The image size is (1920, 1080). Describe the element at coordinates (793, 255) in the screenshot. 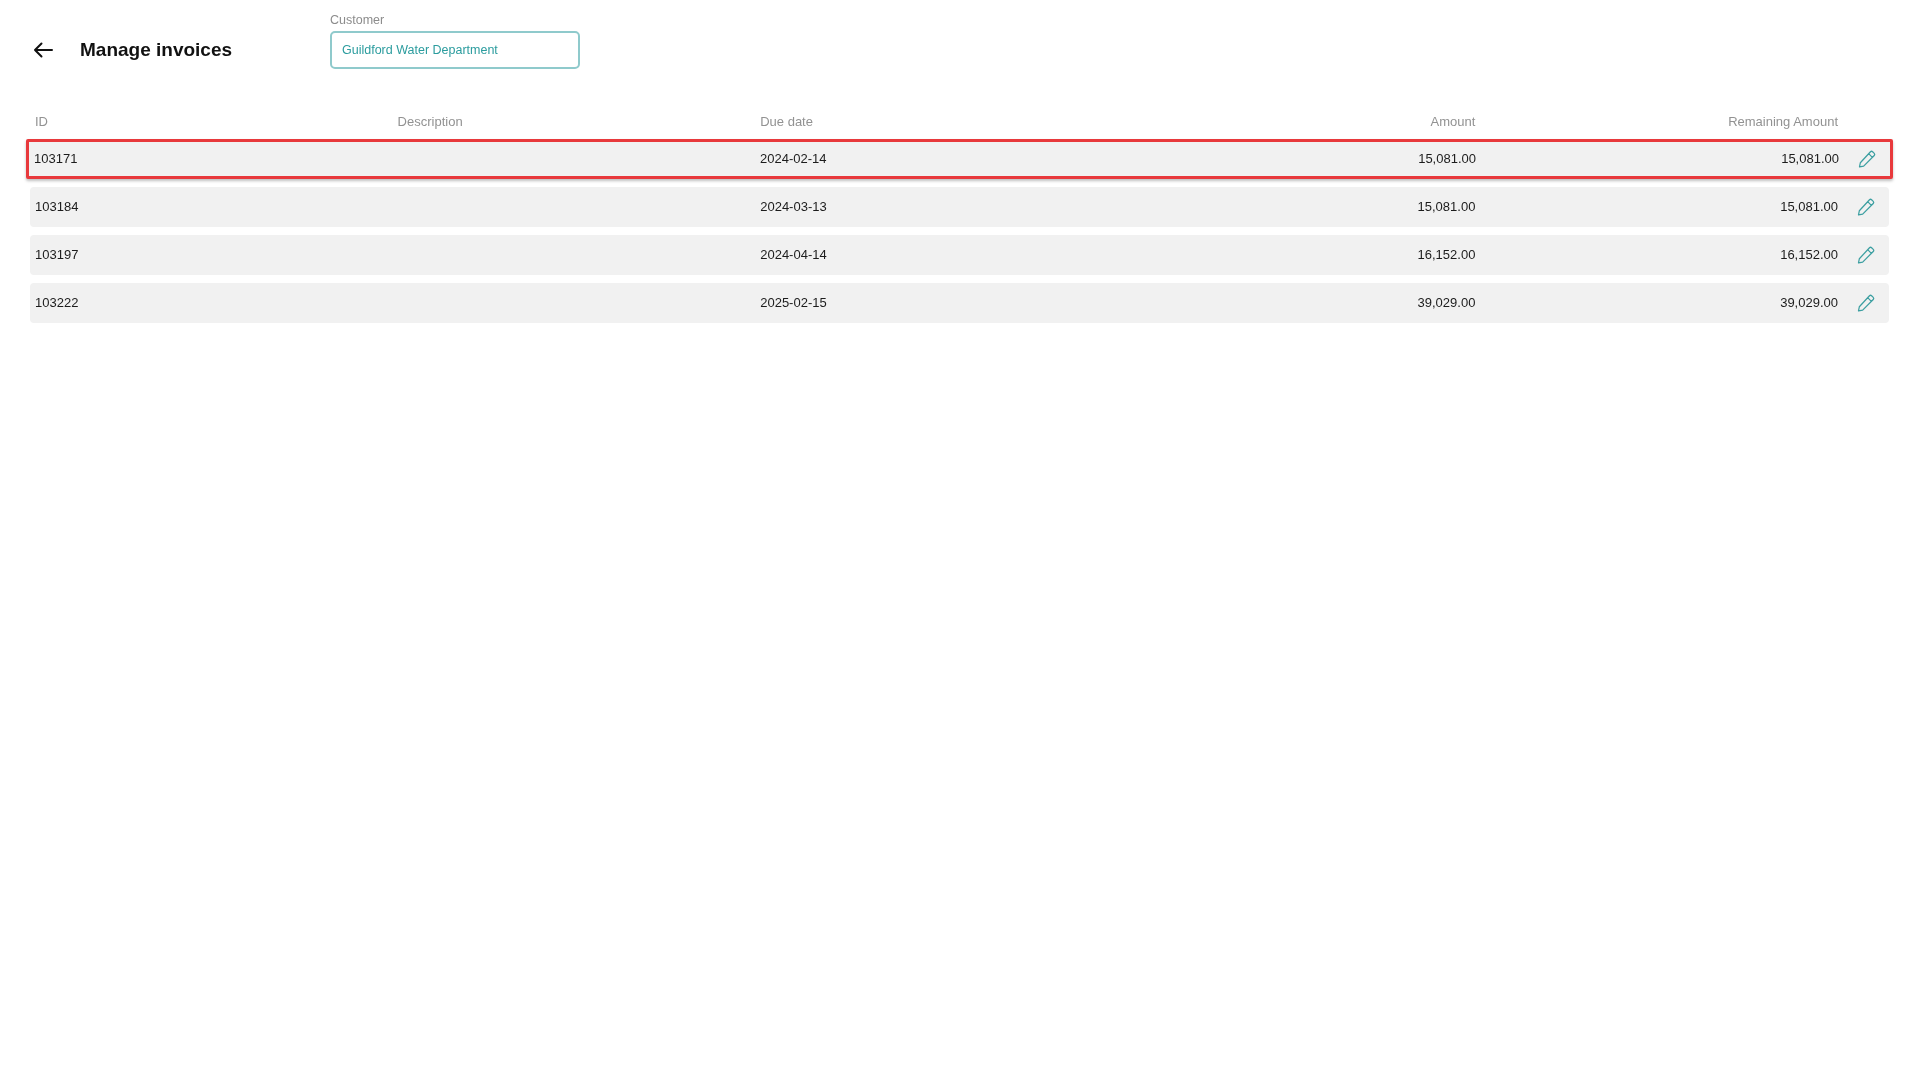

I see `table-cell: 2024-04-14` at that location.